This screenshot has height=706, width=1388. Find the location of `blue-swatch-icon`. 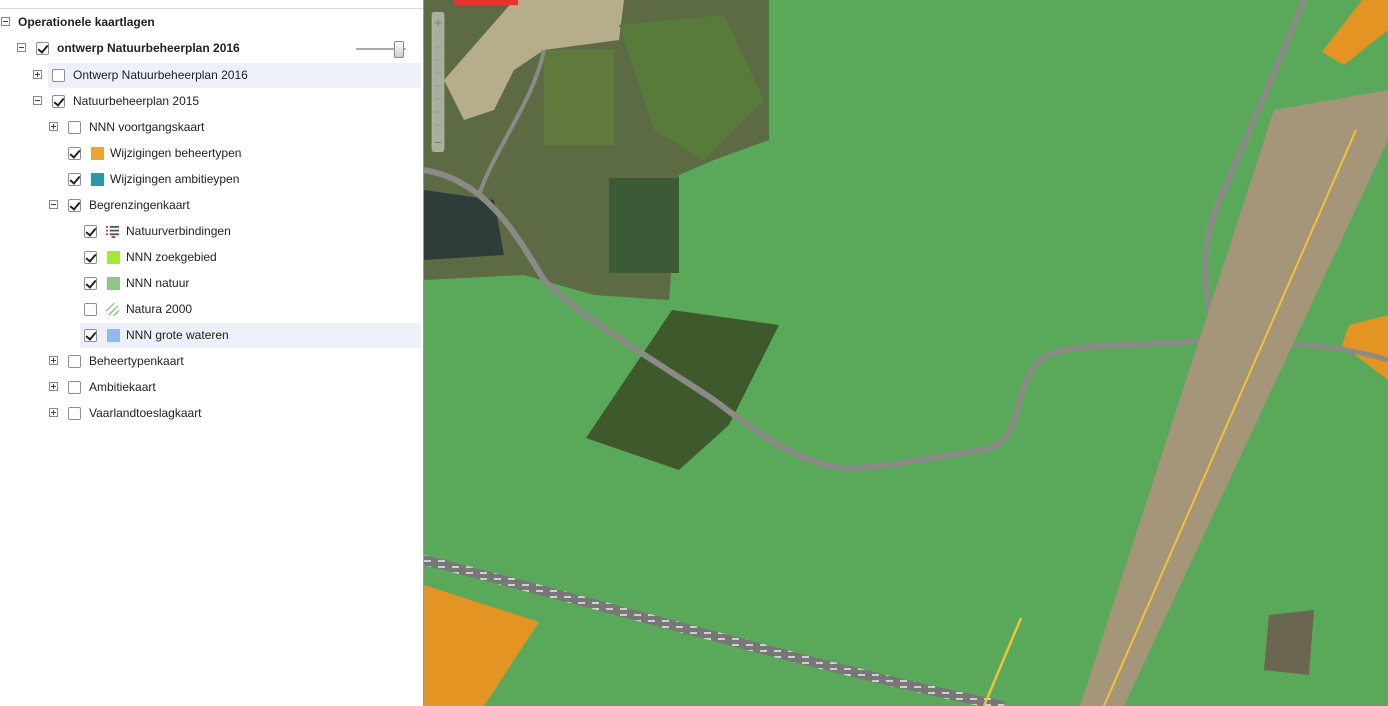

blue-swatch-icon is located at coordinates (113, 335).